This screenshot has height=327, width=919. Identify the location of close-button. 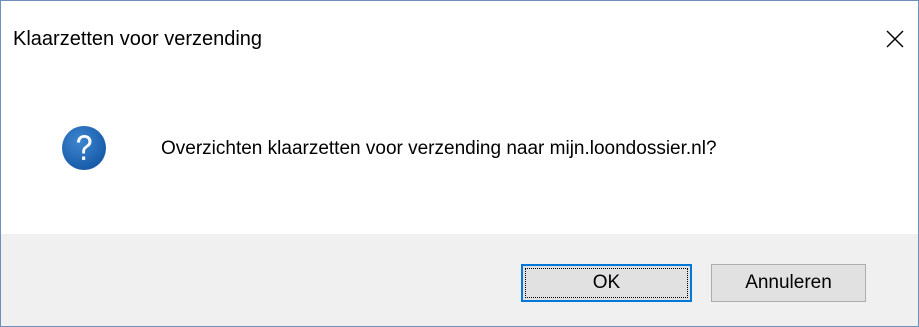
(895, 39).